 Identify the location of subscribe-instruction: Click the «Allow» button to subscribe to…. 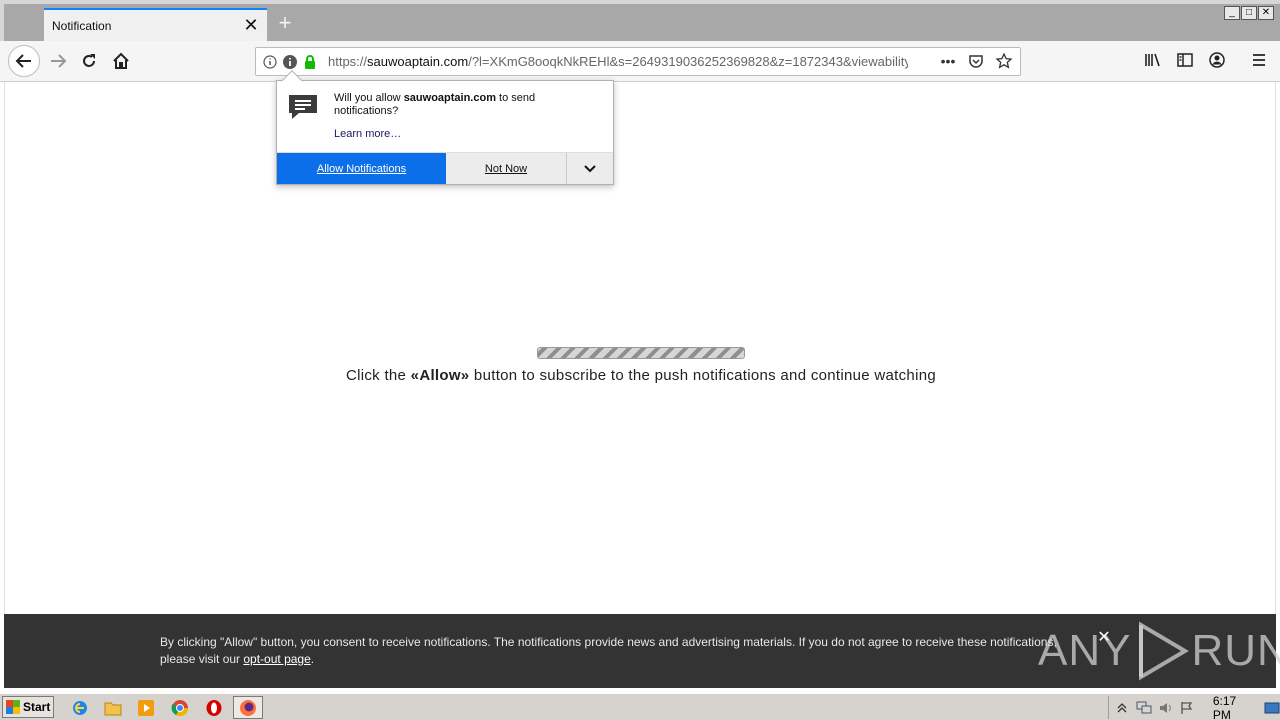
(641, 375).